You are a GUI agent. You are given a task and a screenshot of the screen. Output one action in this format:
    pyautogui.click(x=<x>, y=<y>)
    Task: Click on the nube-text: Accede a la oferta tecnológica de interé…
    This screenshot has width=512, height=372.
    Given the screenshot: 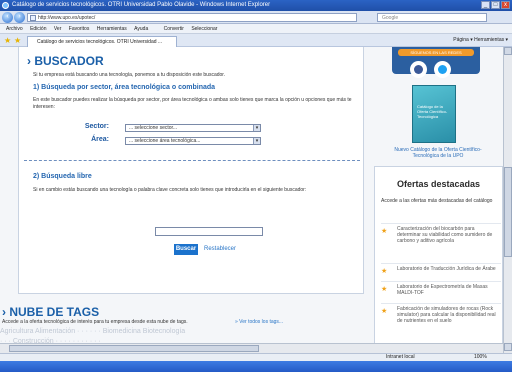 What is the action you would take?
    pyautogui.click(x=95, y=322)
    